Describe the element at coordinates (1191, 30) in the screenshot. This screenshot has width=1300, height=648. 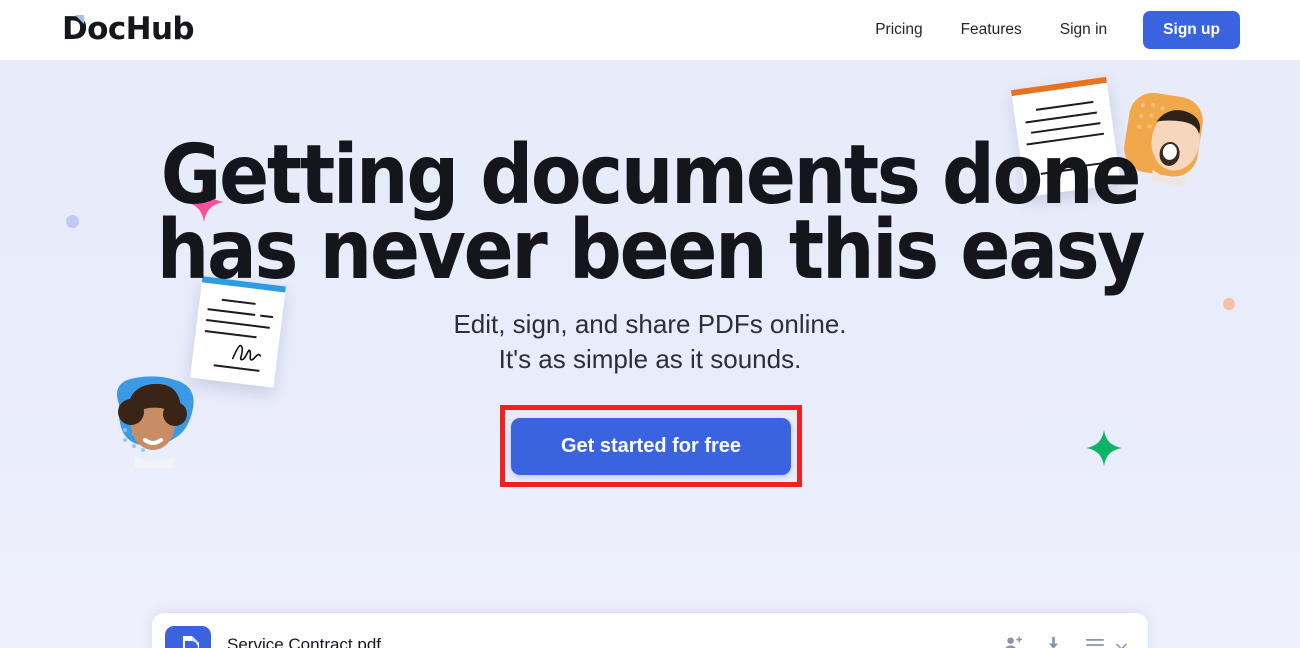
I see `sign-up-button: Sign up` at that location.